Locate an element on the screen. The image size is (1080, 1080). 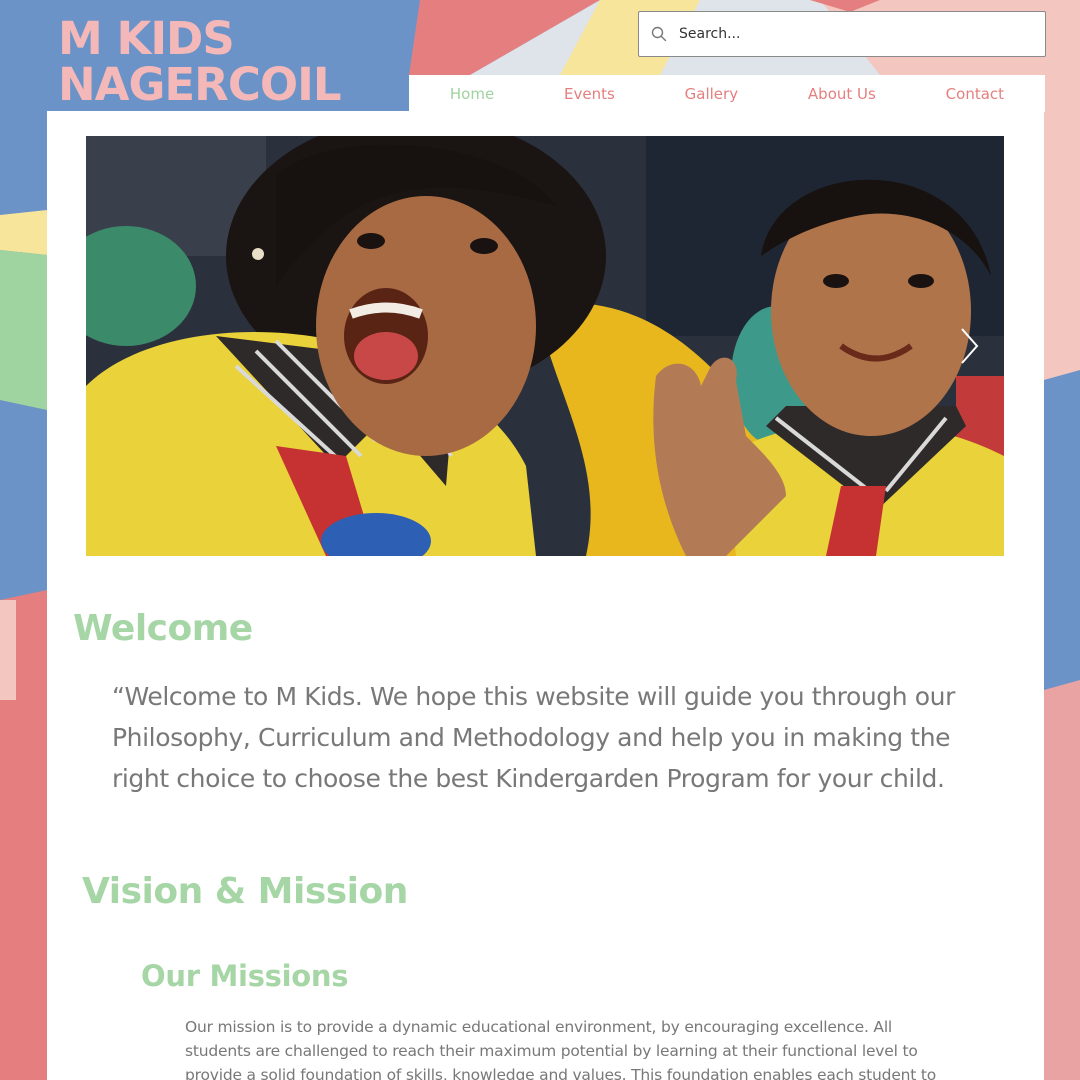
search-icon is located at coordinates (660, 34).